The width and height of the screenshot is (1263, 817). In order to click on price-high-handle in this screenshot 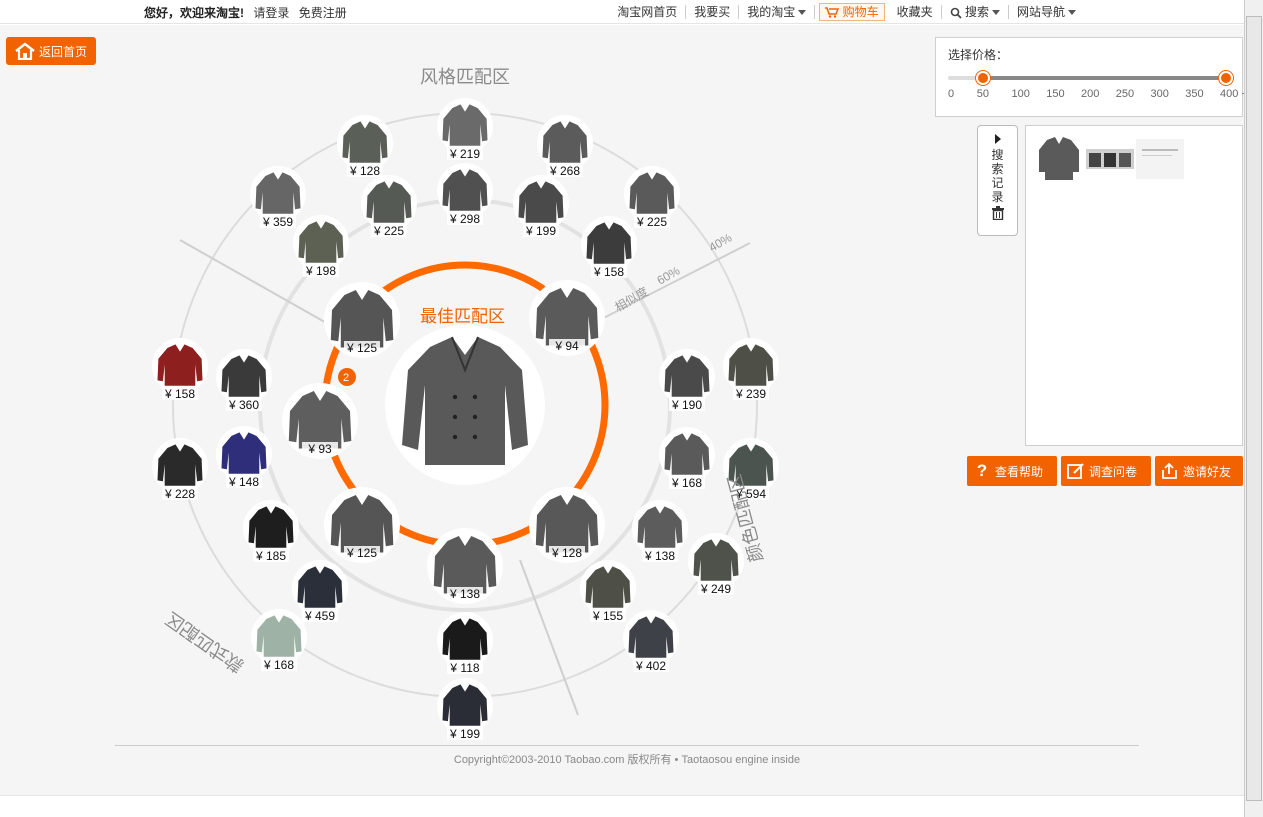, I will do `click(1226, 78)`.